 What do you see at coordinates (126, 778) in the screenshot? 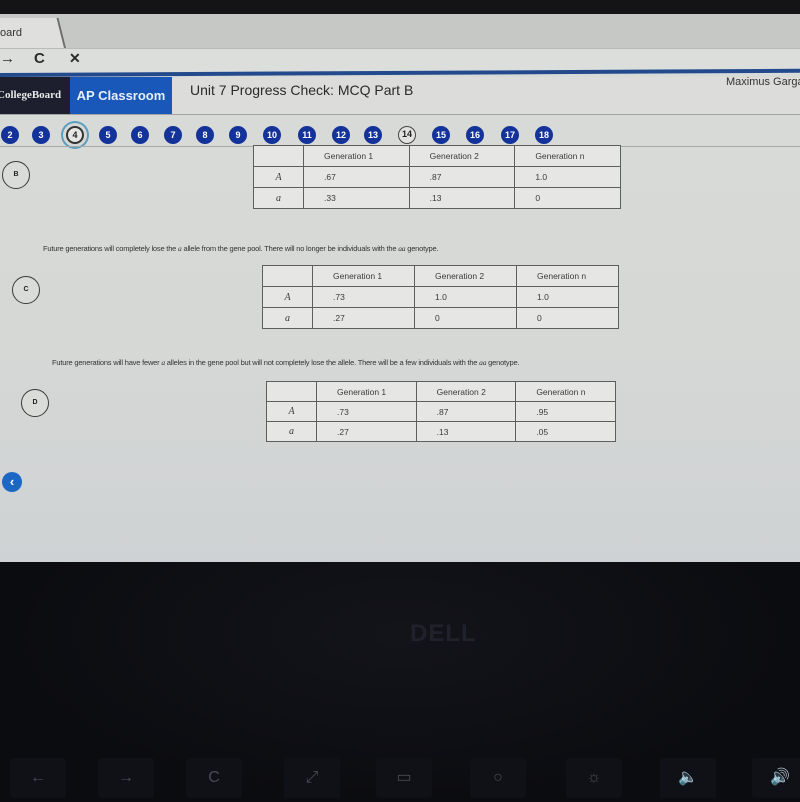
I see `forward-key-icon: →` at bounding box center [126, 778].